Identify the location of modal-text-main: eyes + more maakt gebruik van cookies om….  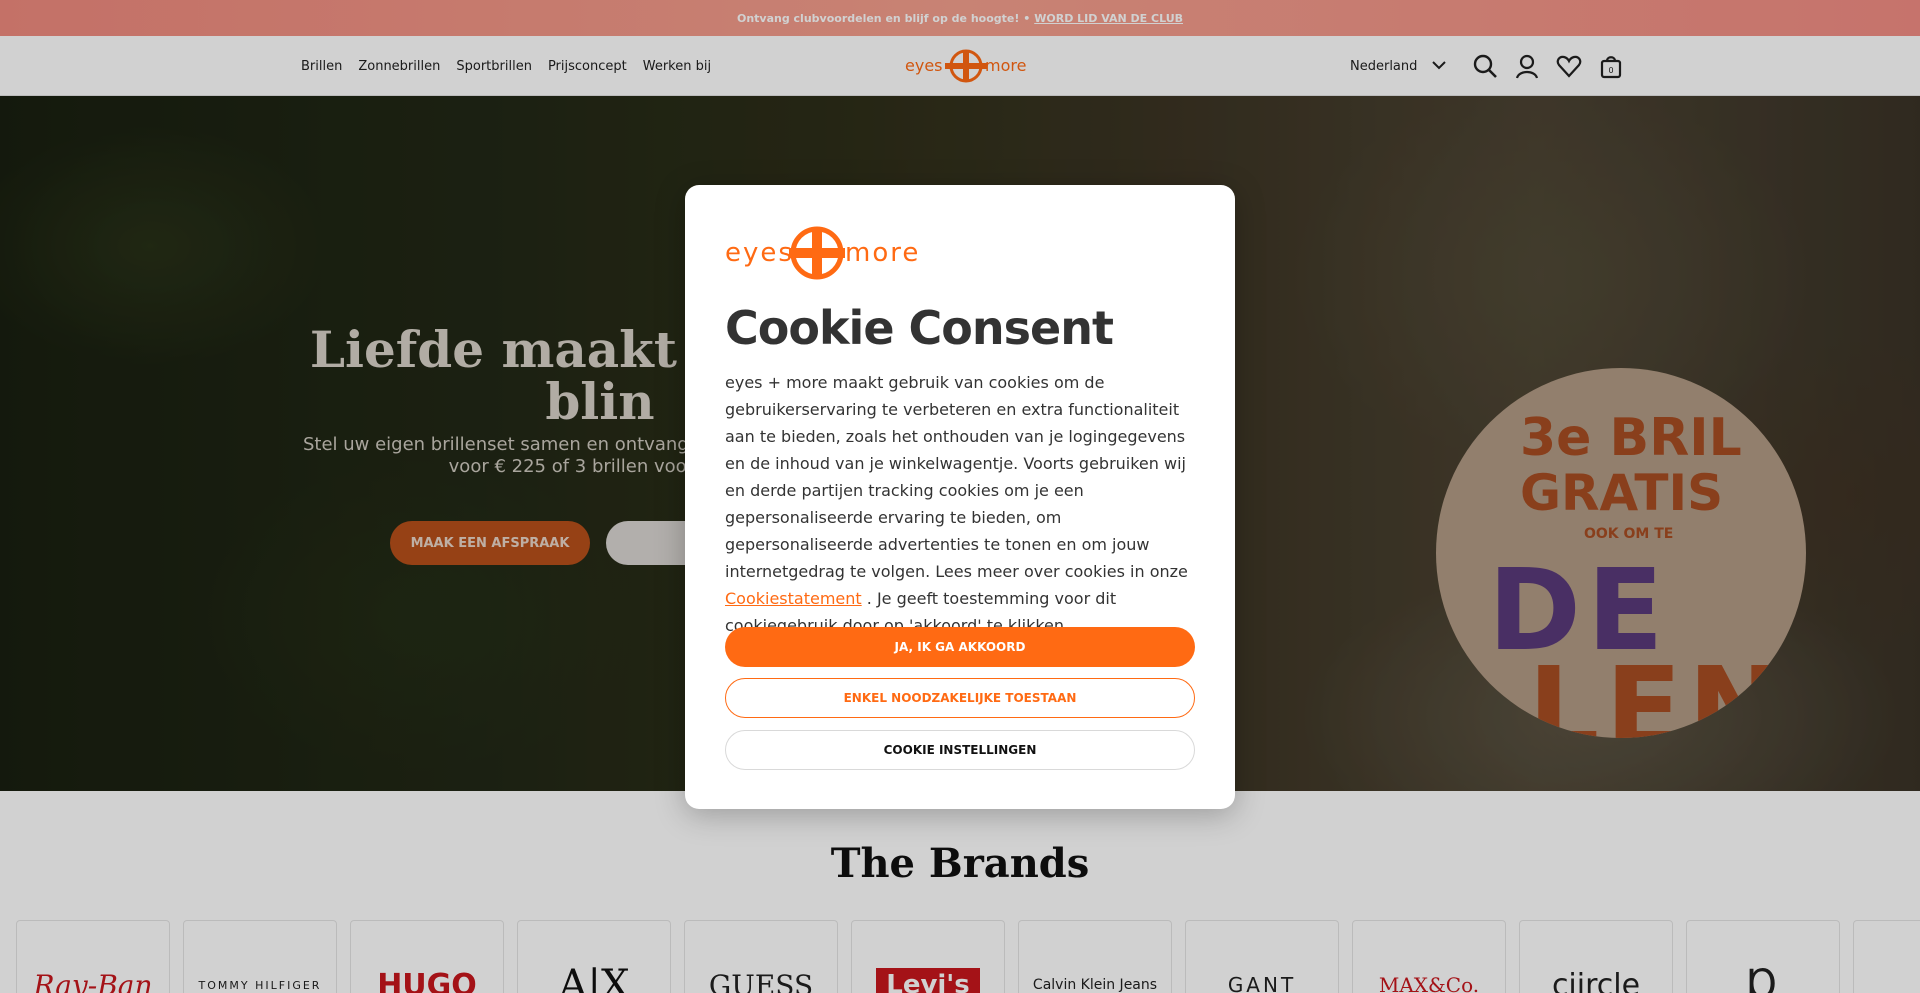
(956, 477).